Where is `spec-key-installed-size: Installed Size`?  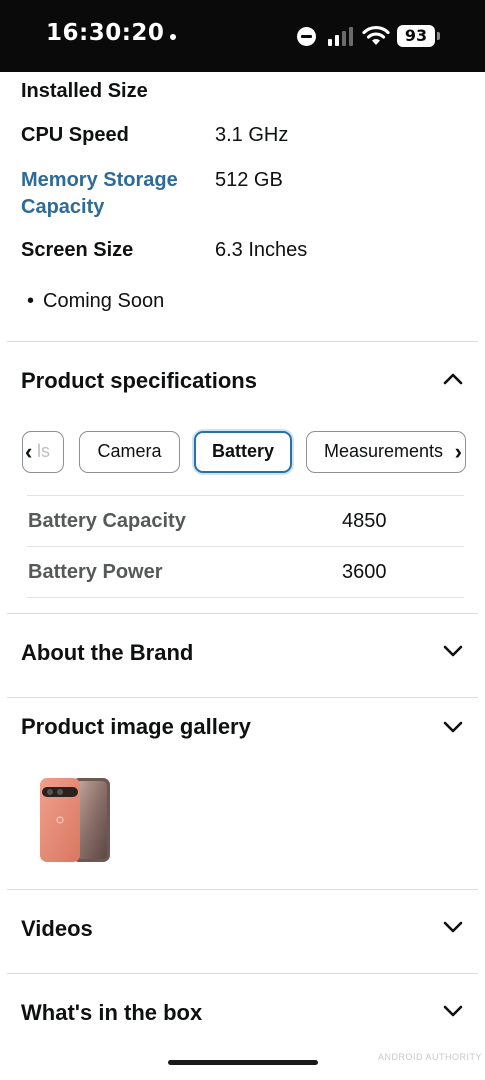
spec-key-installed-size: Installed Size is located at coordinates (84, 91).